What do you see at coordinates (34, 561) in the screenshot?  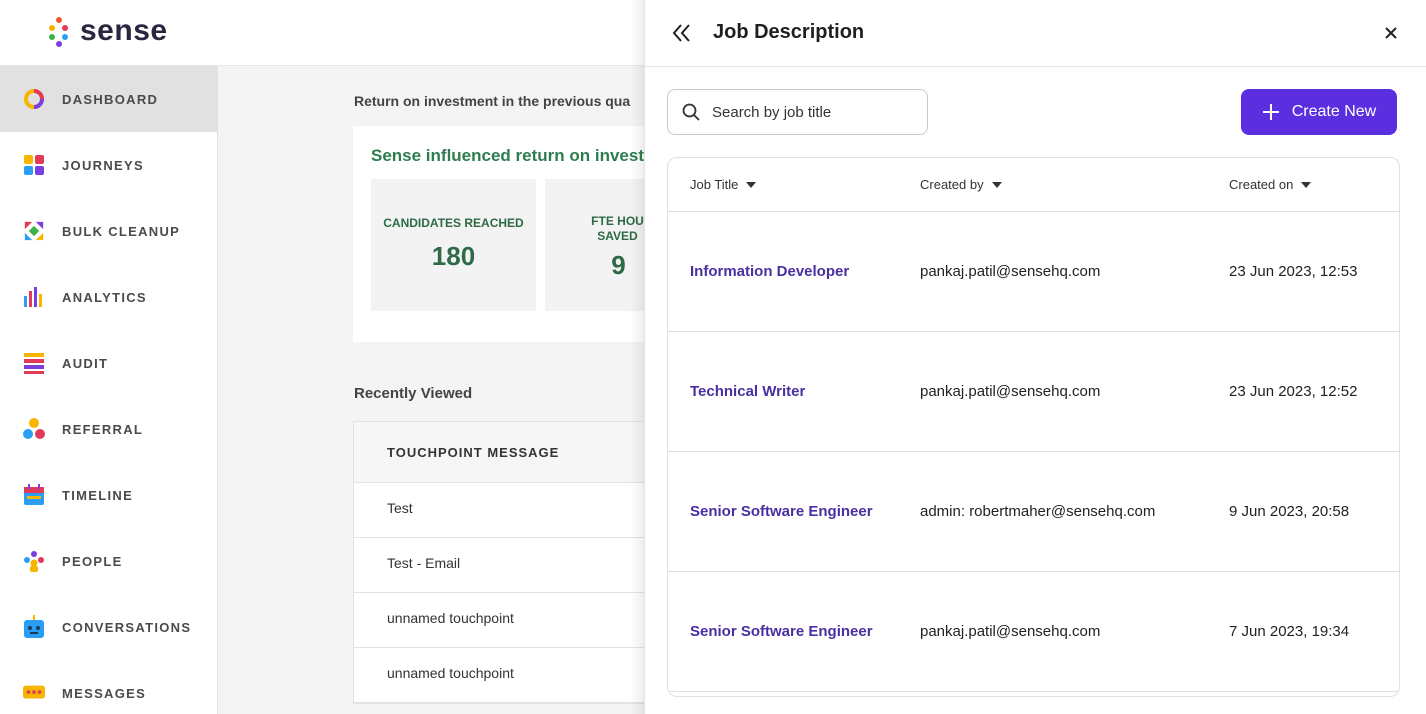 I see `people-group-icon` at bounding box center [34, 561].